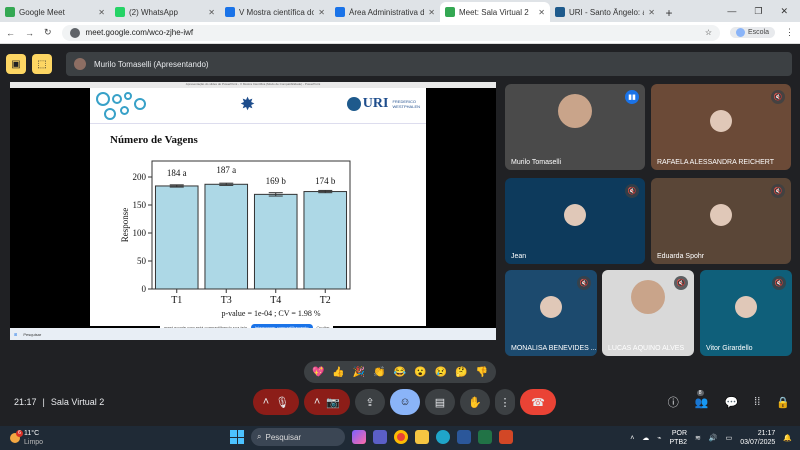 Image resolution: width=800 pixels, height=450 pixels. What do you see at coordinates (648, 313) in the screenshot?
I see `participant-tile: 🔇 LUCAS AQUINO ALVES` at bounding box center [648, 313].